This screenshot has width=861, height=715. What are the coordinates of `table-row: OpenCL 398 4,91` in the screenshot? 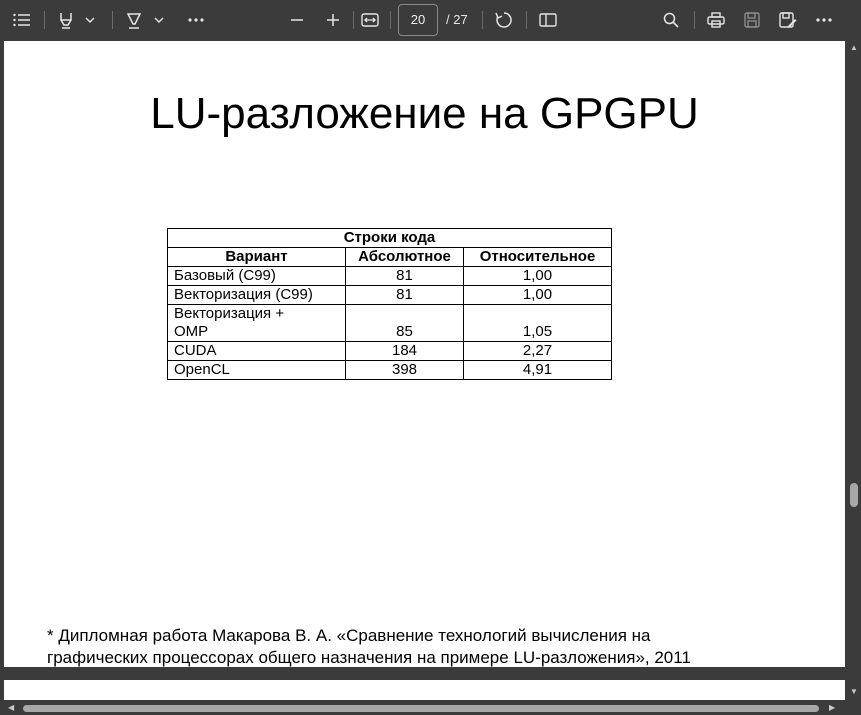 It's located at (389, 370).